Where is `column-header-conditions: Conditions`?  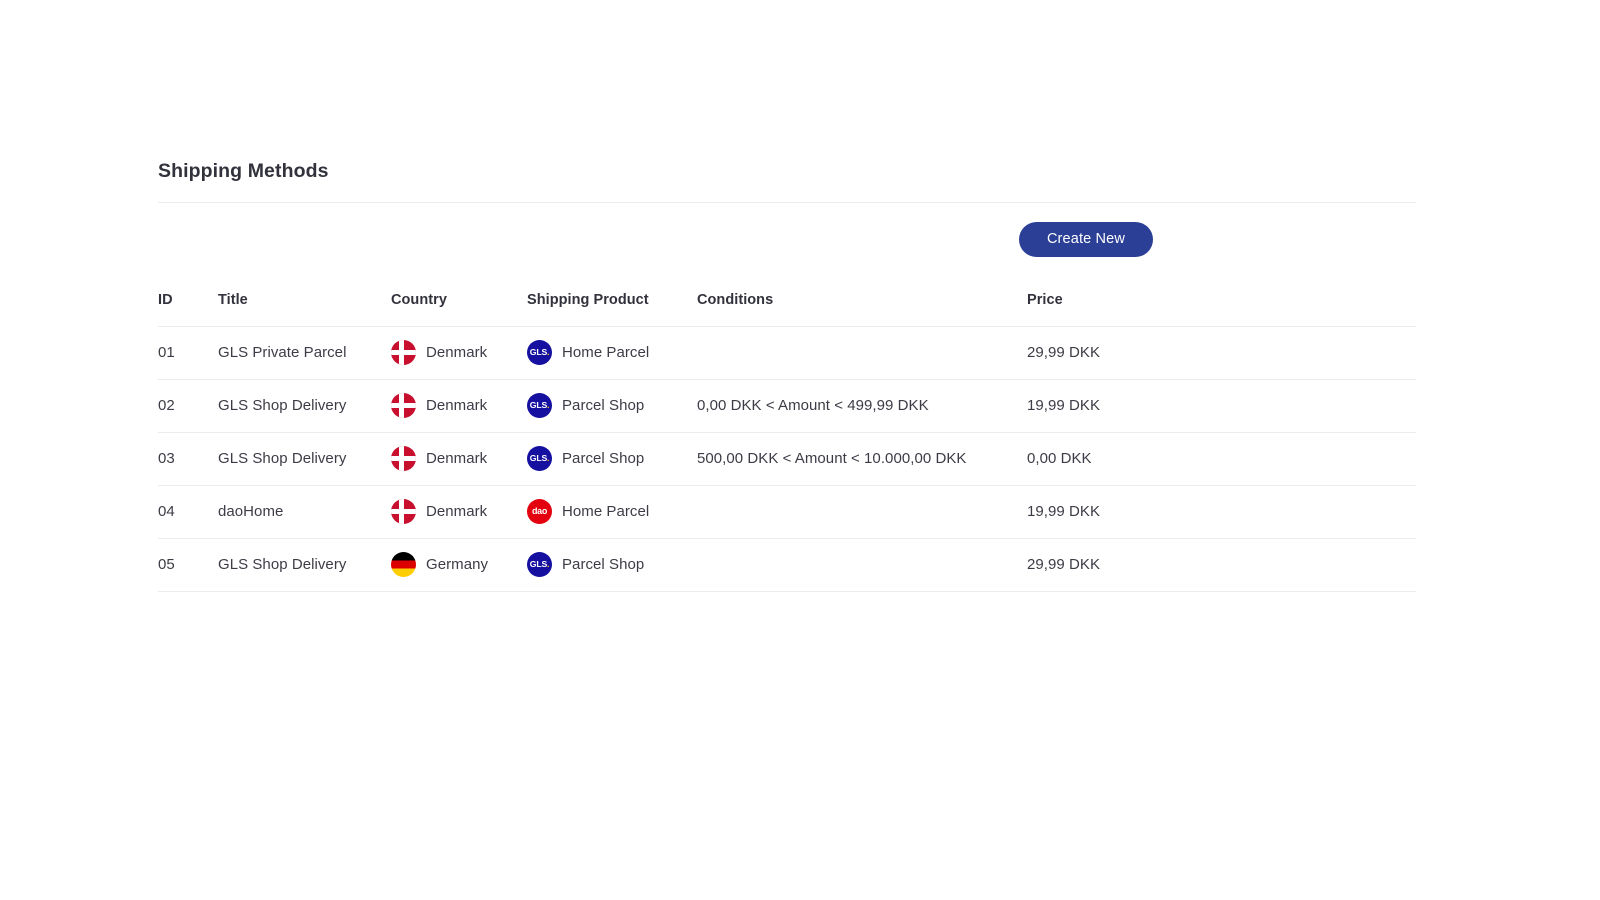
column-header-conditions: Conditions is located at coordinates (862, 301).